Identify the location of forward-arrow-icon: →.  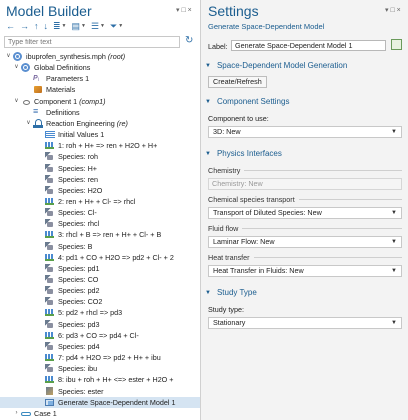
(24, 26).